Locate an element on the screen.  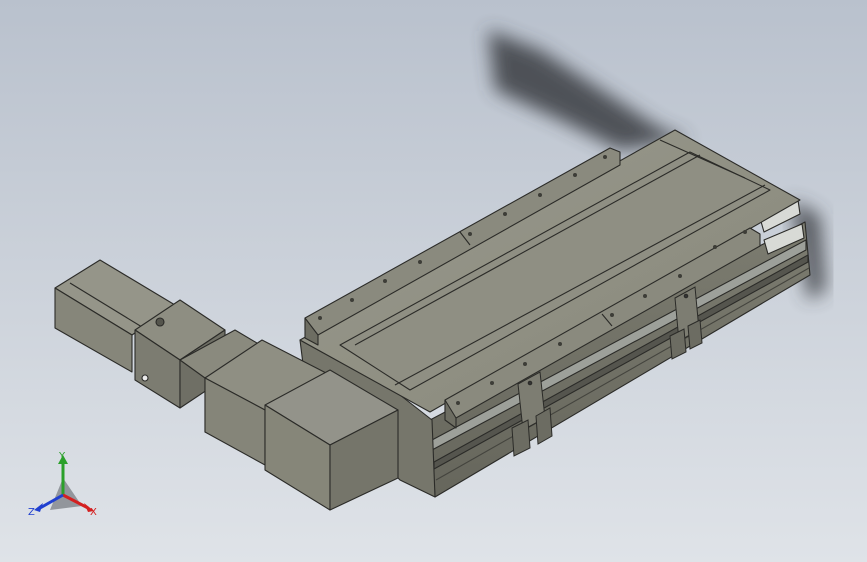
flange-side-hole is located at coordinates (145, 378).